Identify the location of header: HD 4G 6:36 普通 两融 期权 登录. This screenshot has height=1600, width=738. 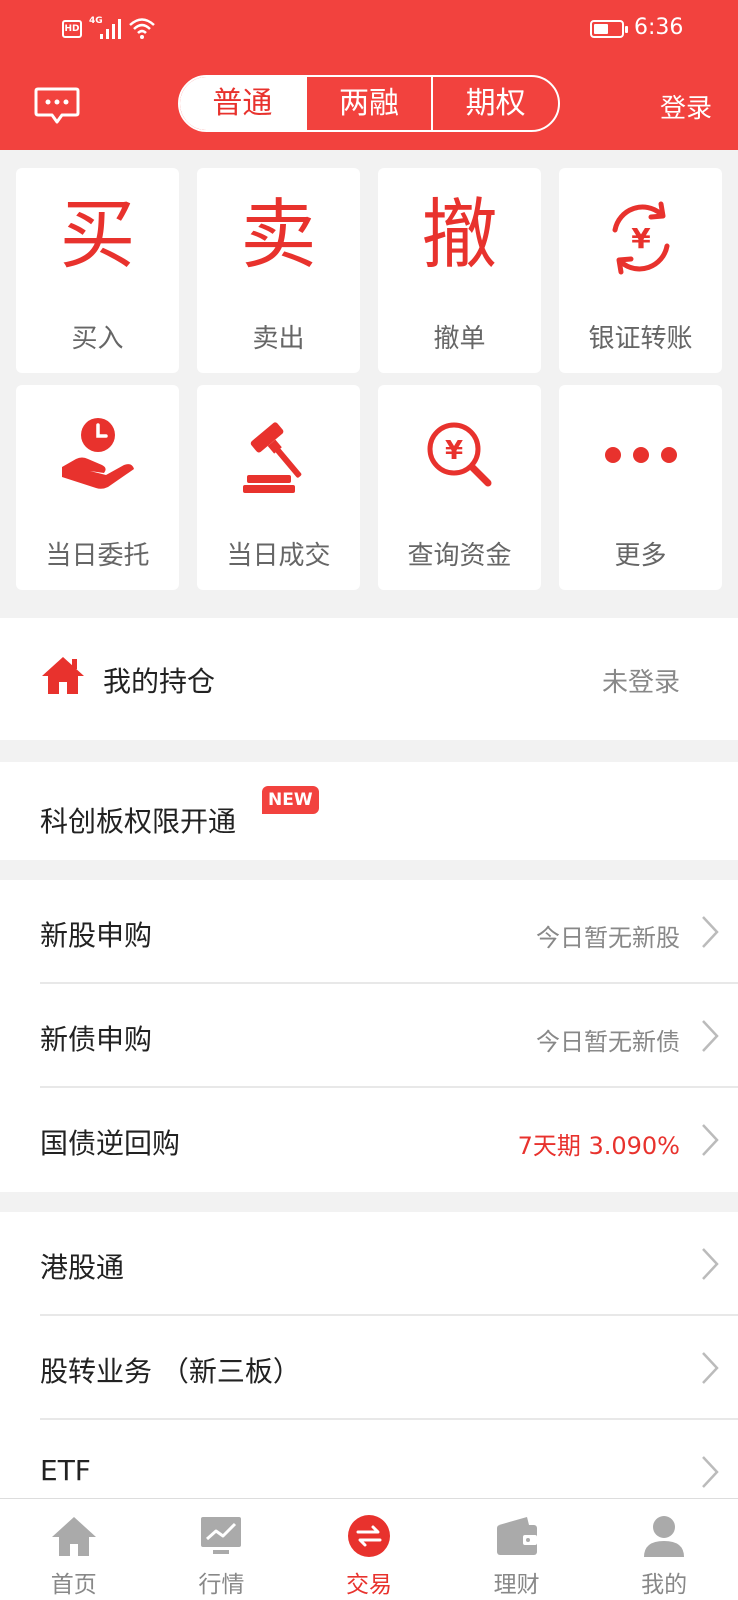
(369, 75).